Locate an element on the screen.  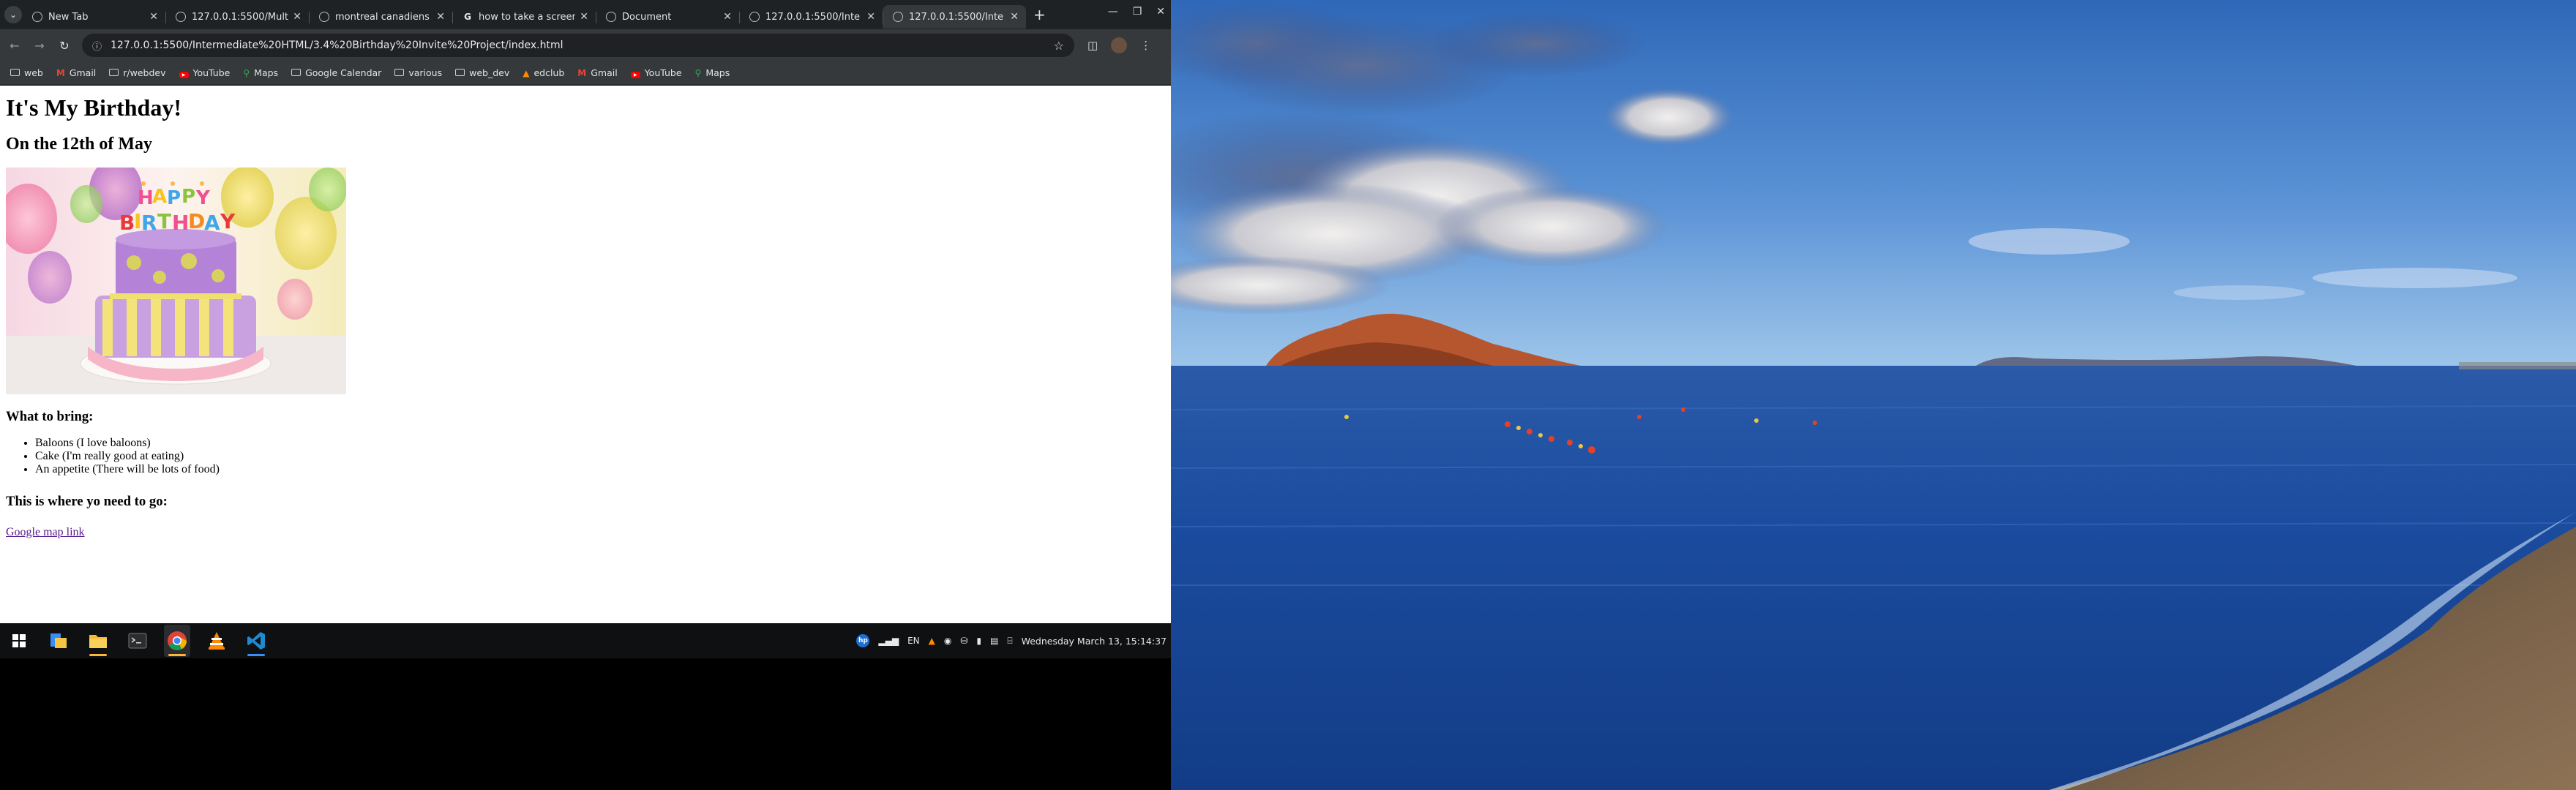
svg-text: D is located at coordinates (196, 221).